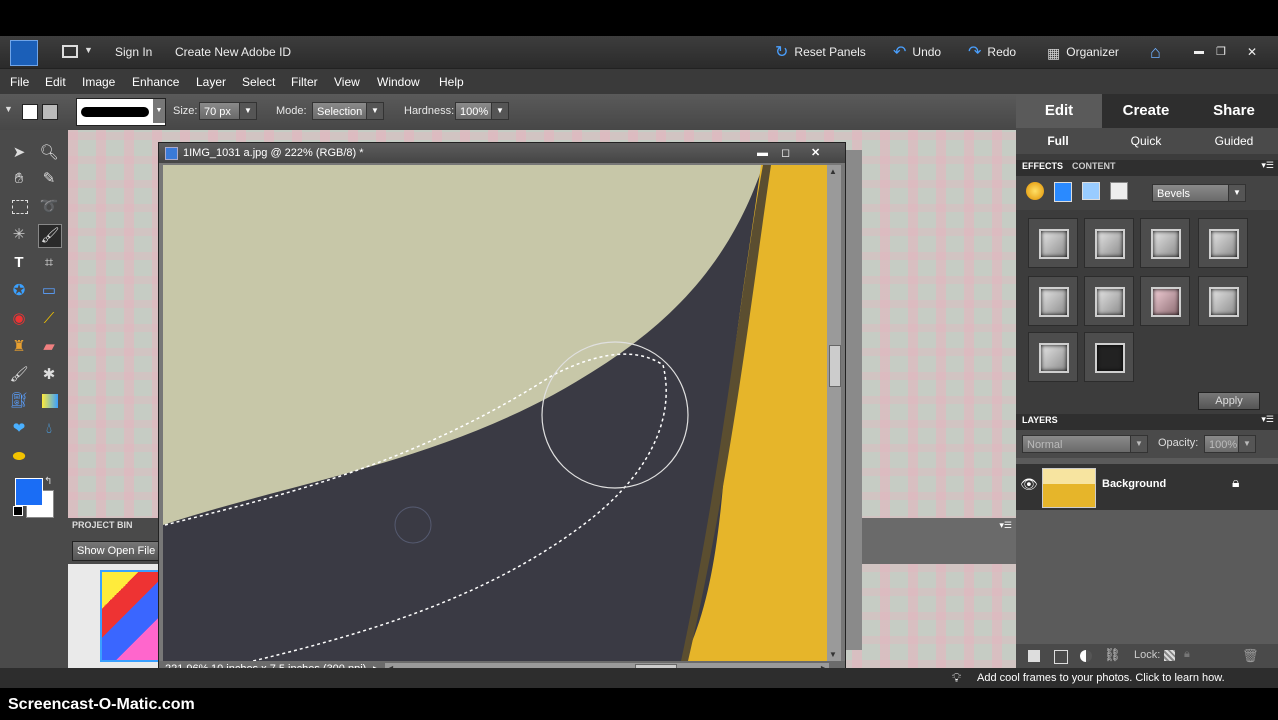 The height and width of the screenshot is (720, 1278). What do you see at coordinates (1042, 166) in the screenshot?
I see `effects-tab: EFFECTS` at bounding box center [1042, 166].